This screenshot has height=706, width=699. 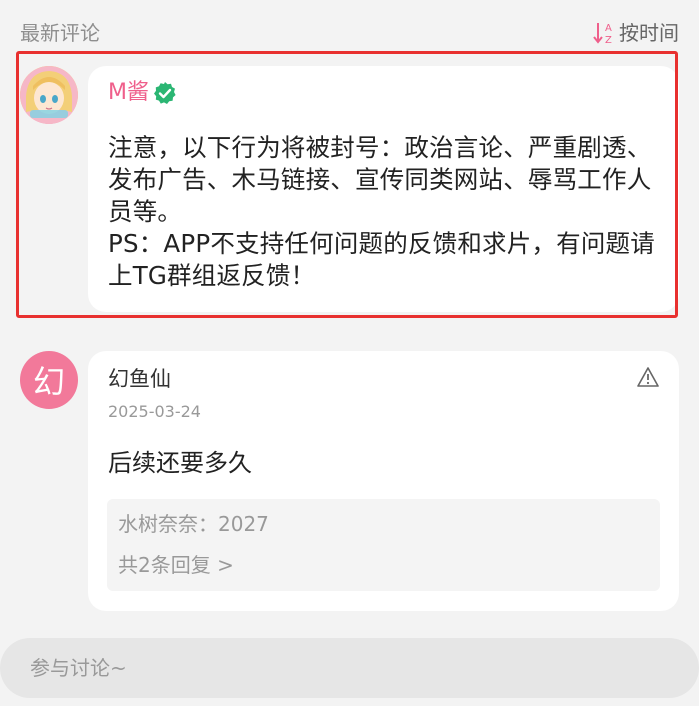 What do you see at coordinates (176, 565) in the screenshot?
I see `view-replies-link: 共2条回复 >` at bounding box center [176, 565].